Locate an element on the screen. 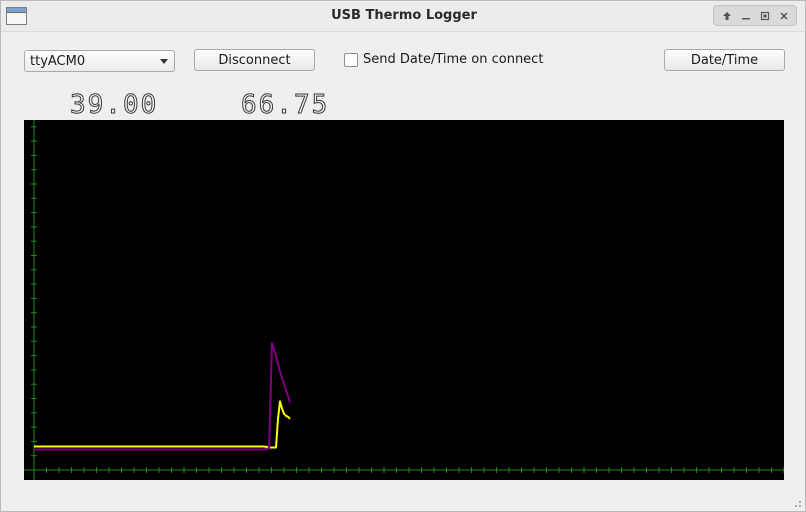 This screenshot has width=806, height=512. disconnect-button: Disconnect is located at coordinates (254, 60).